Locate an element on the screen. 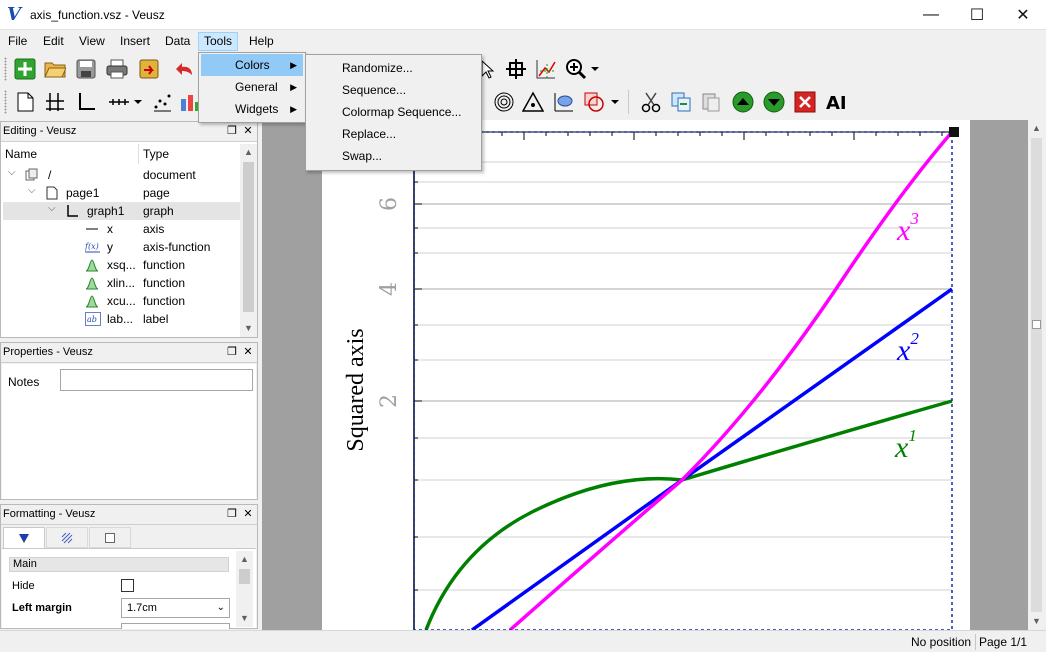 The width and height of the screenshot is (1046, 652). canvas-scrollbar-vertical: ▲ ▼ is located at coordinates (1036, 375).